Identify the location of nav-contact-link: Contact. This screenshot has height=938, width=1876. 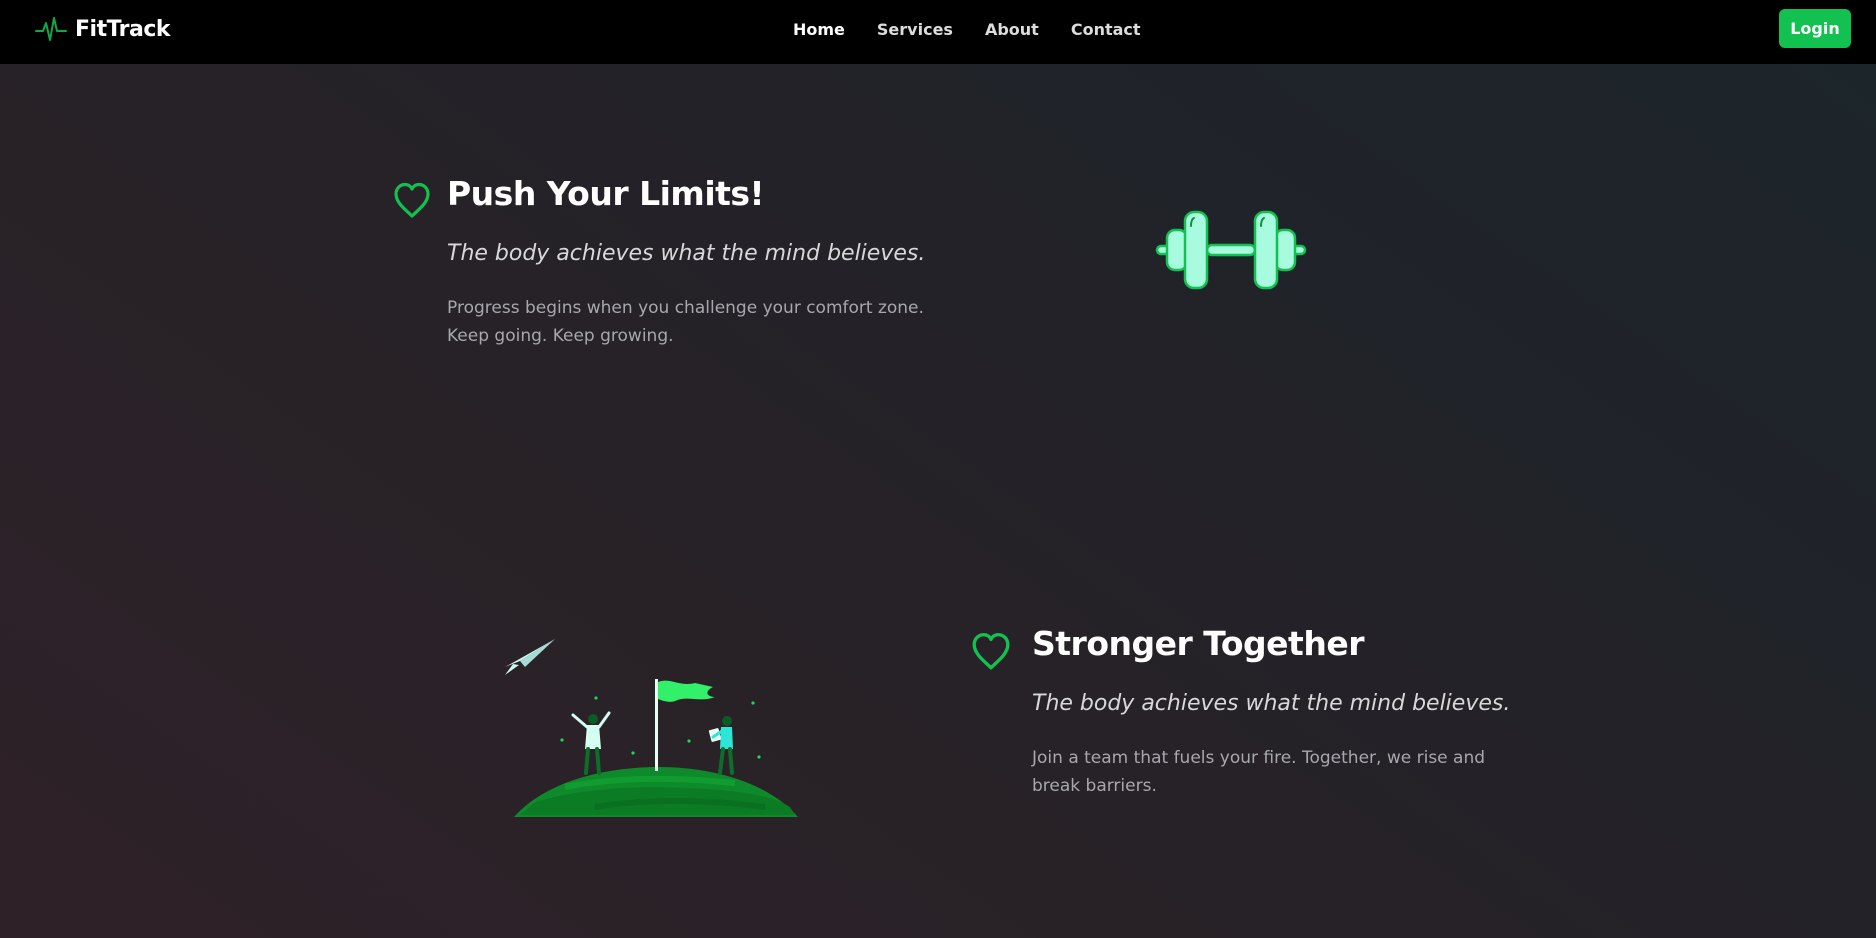
(1106, 29).